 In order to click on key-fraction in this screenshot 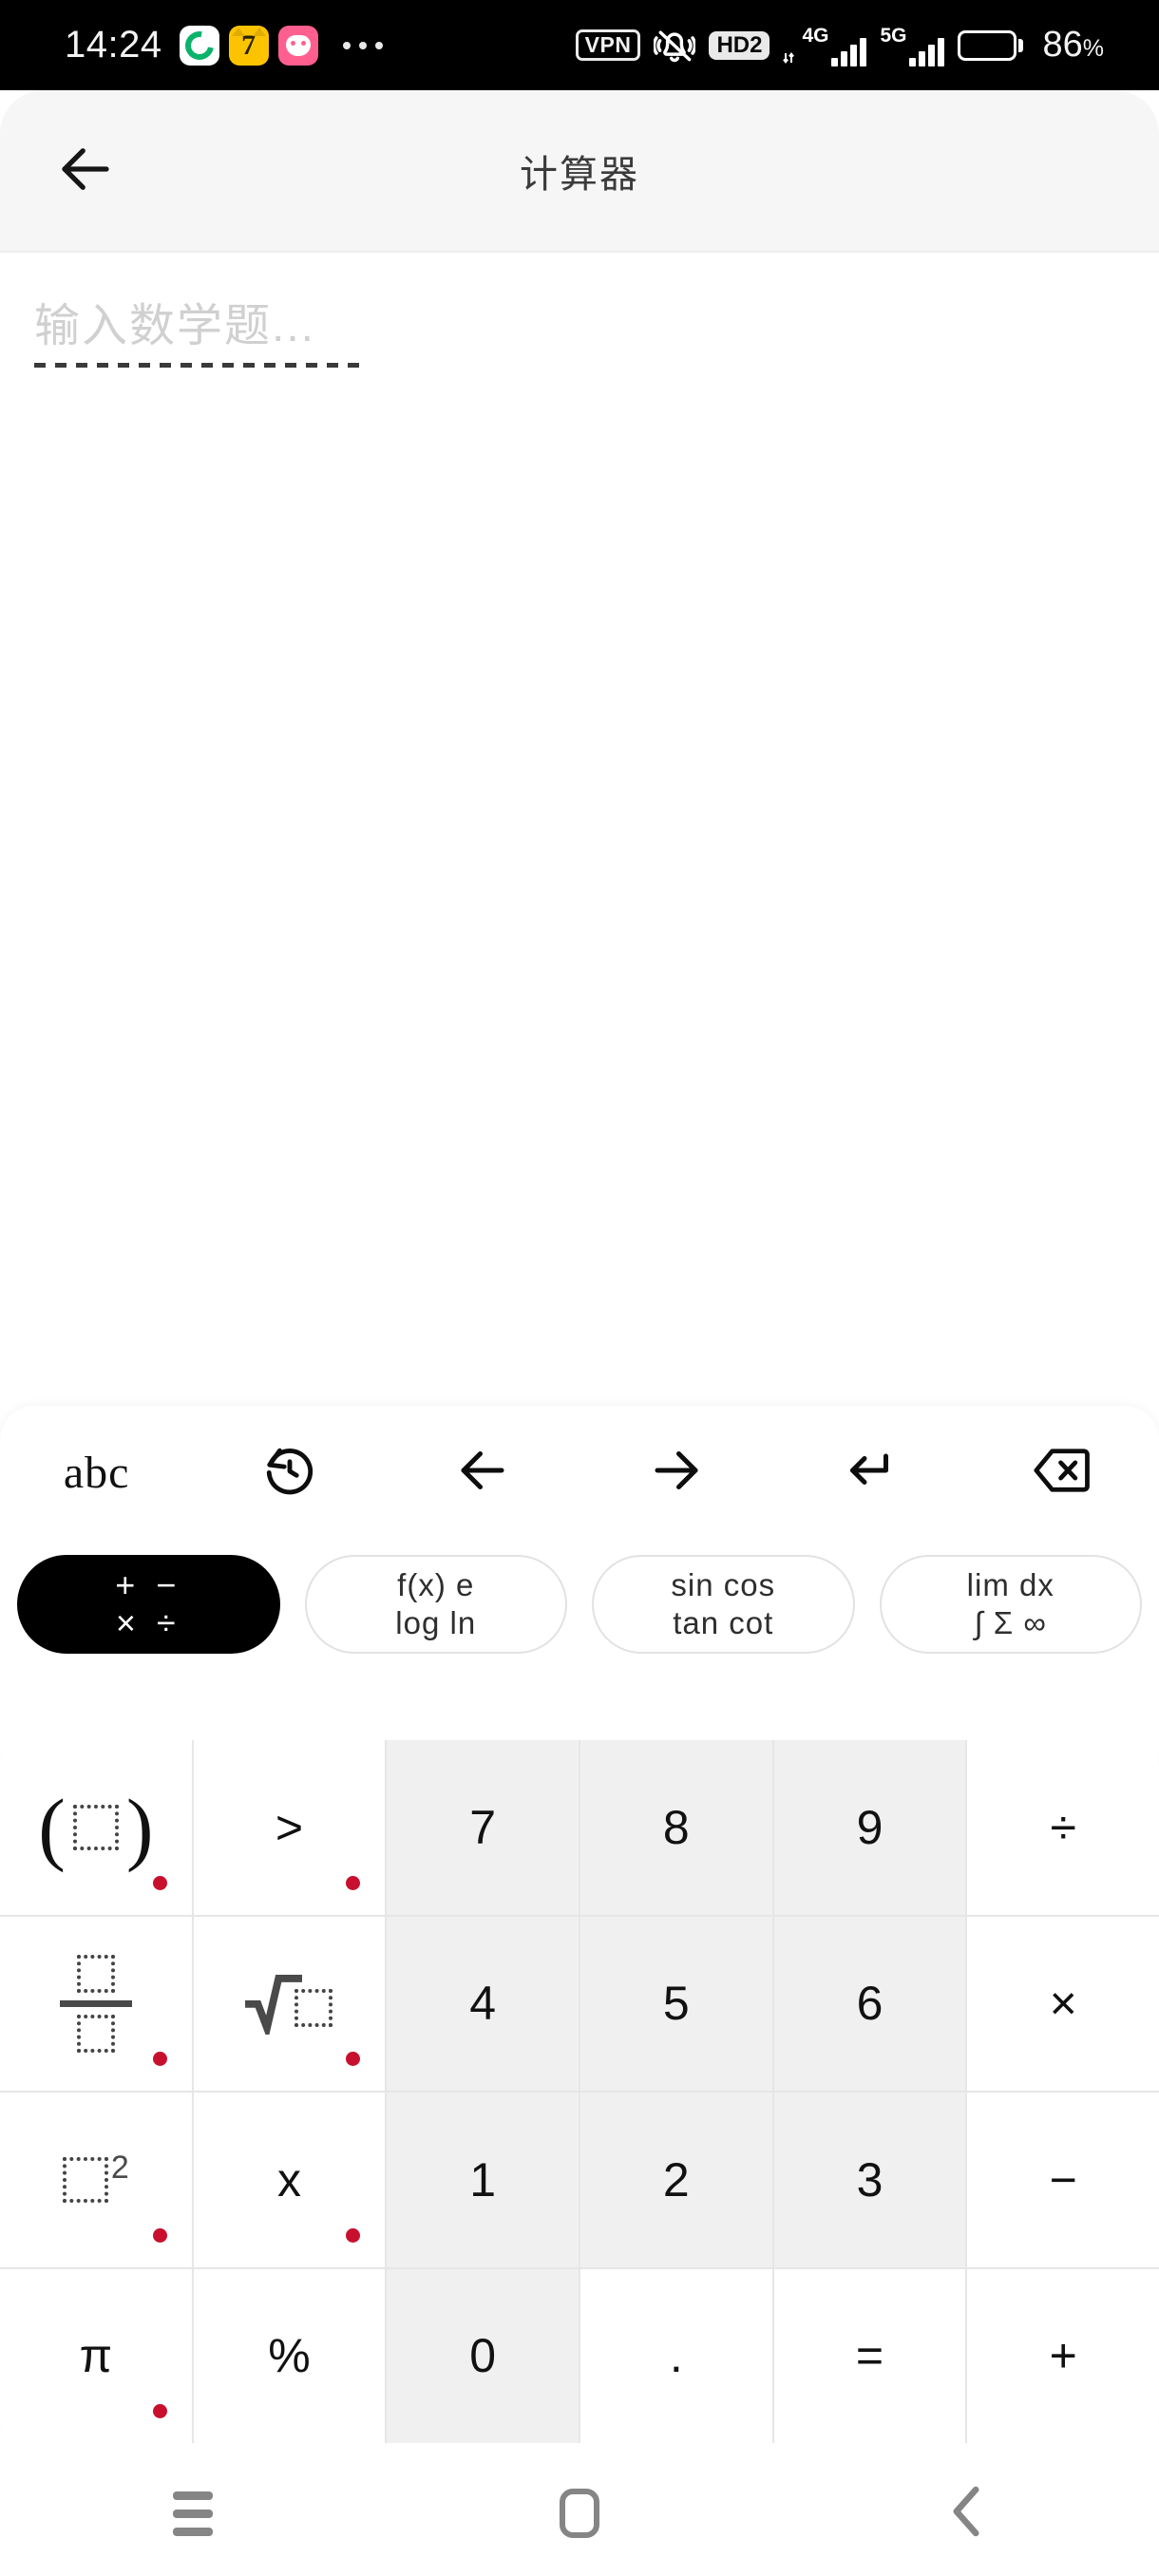, I will do `click(96, 2004)`.